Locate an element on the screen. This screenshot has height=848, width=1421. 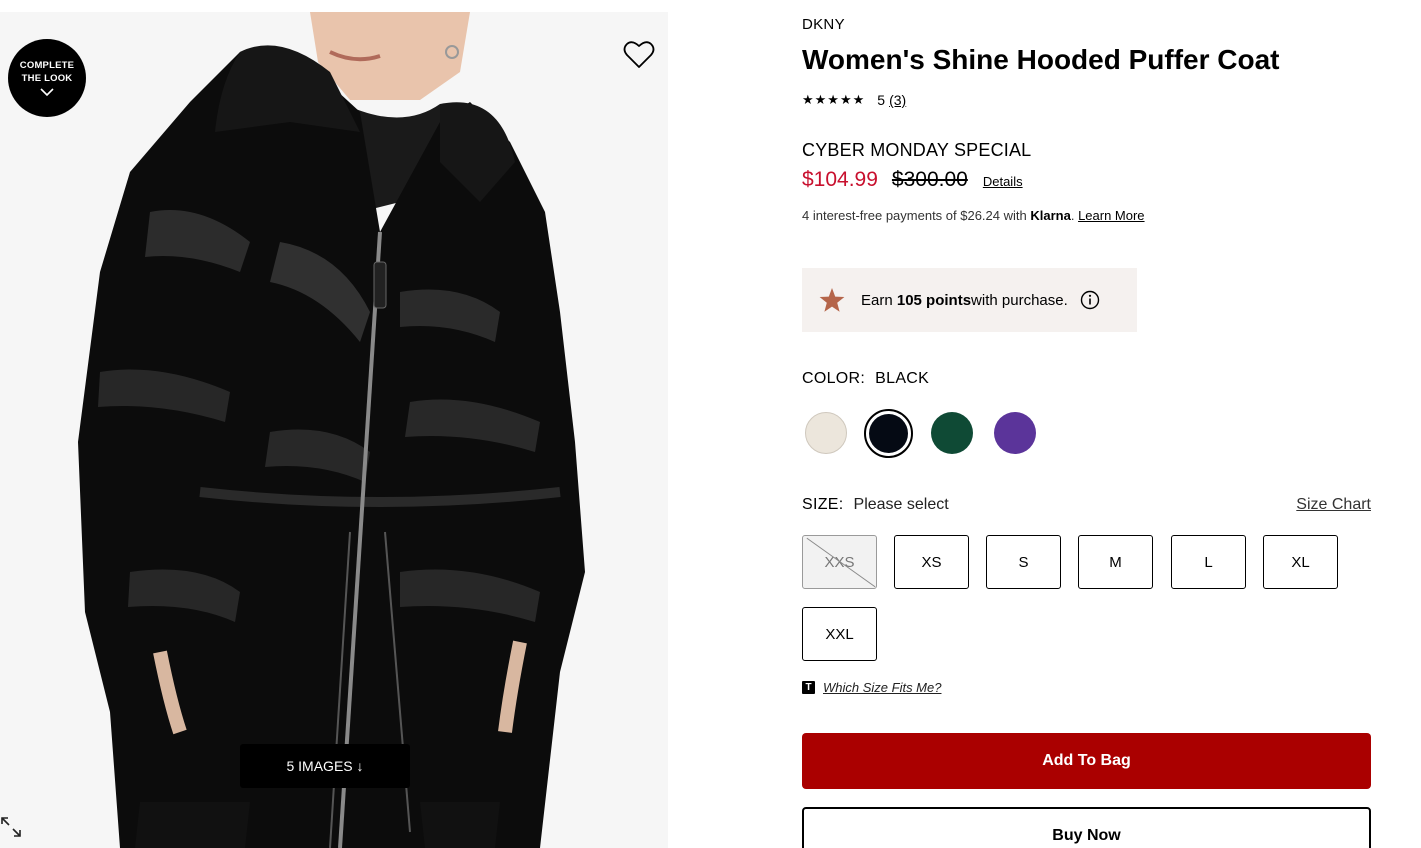
unavailable-slash is located at coordinates (841, 562).